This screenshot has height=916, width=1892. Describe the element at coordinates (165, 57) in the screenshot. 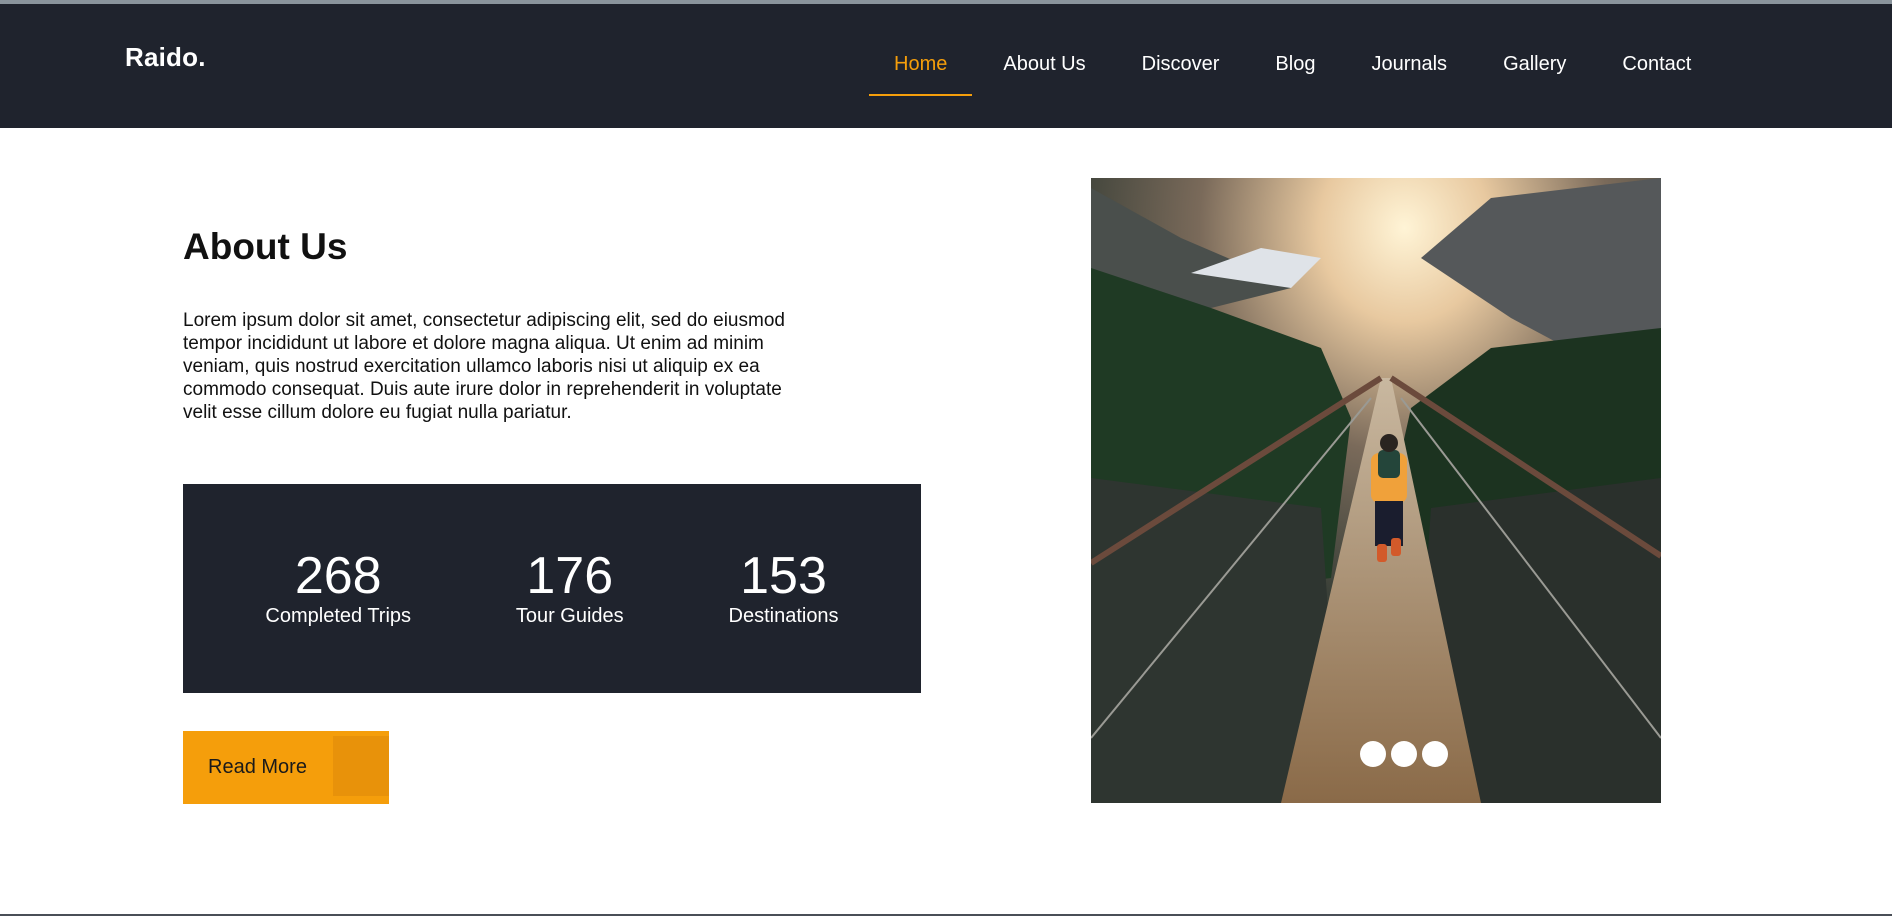

I see `brand-logo: Raido.` at that location.